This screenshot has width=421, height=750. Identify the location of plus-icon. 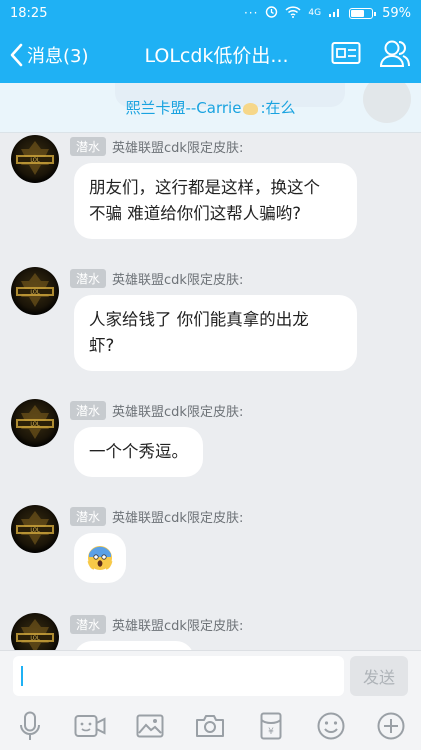
(391, 725).